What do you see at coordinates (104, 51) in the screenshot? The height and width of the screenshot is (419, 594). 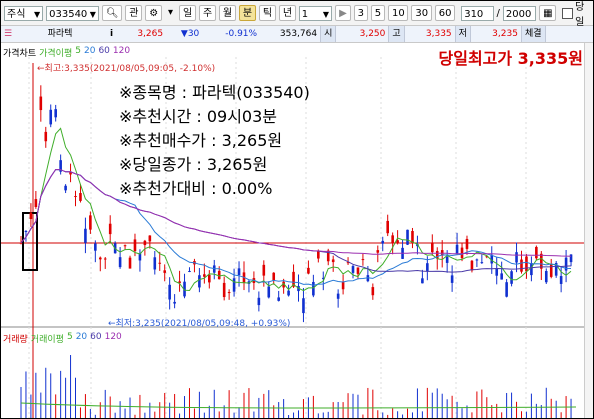 I see `ma60-legend: 60` at bounding box center [104, 51].